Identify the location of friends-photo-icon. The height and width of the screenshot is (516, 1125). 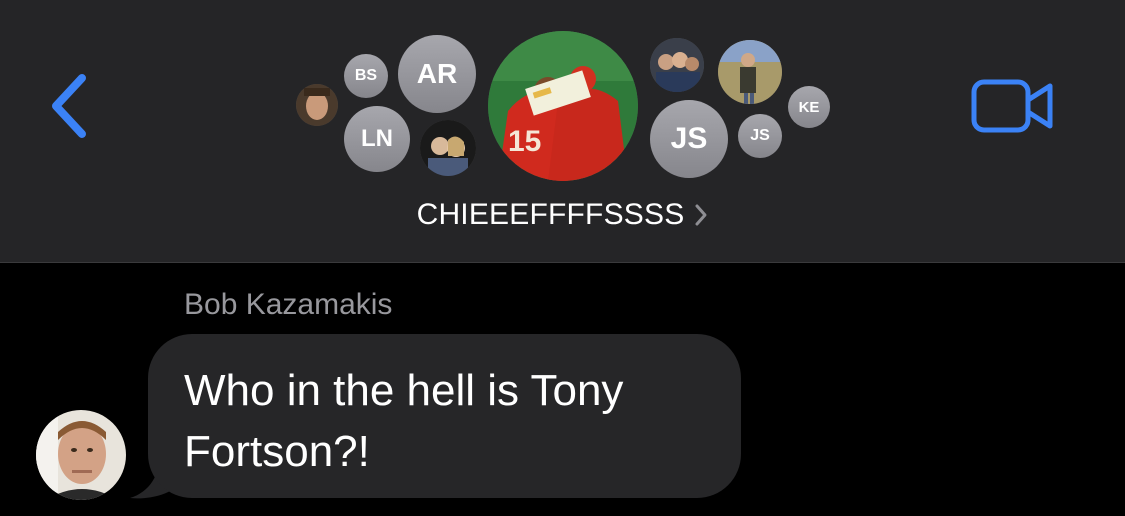
(677, 65).